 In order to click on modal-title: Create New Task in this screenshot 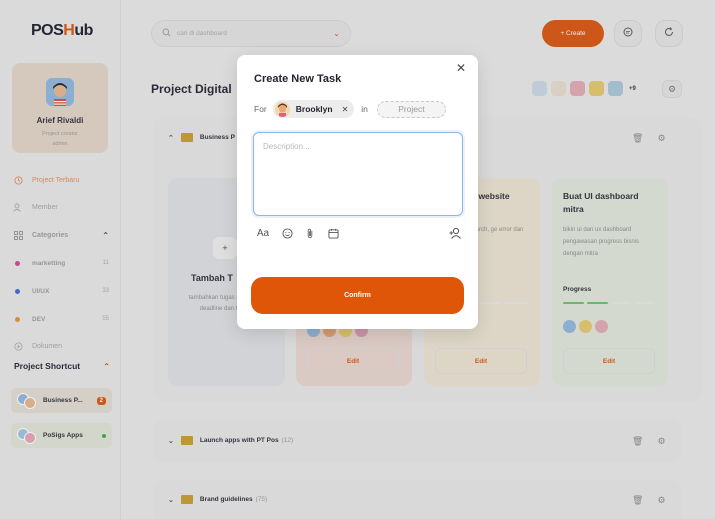, I will do `click(298, 79)`.